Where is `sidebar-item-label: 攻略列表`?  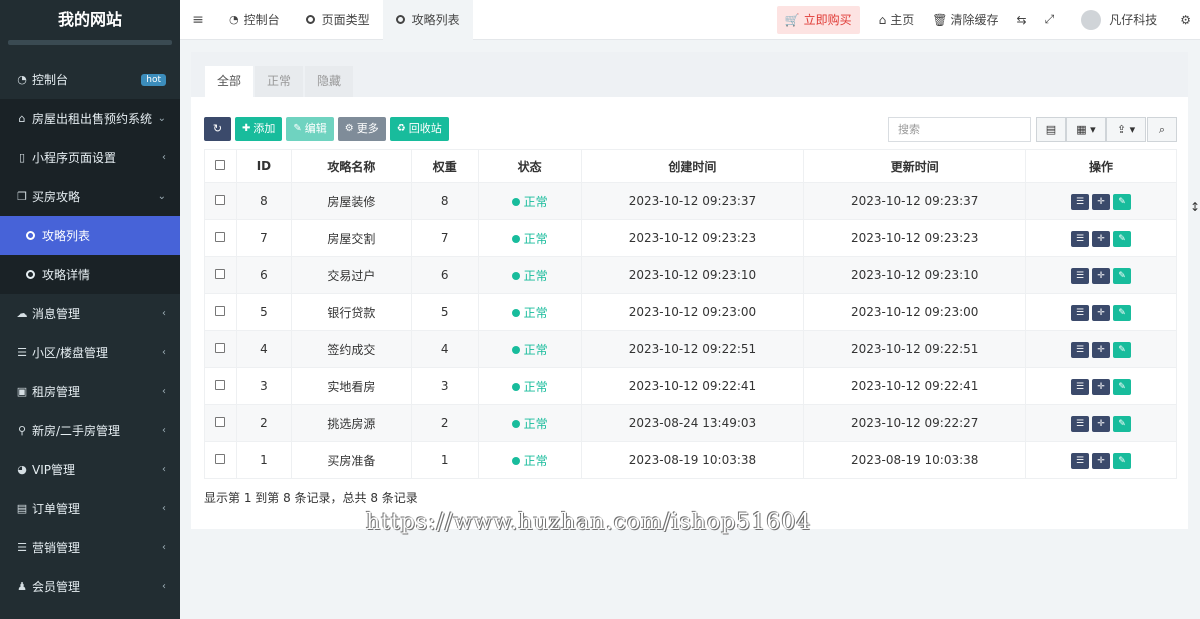 sidebar-item-label: 攻略列表 is located at coordinates (66, 236).